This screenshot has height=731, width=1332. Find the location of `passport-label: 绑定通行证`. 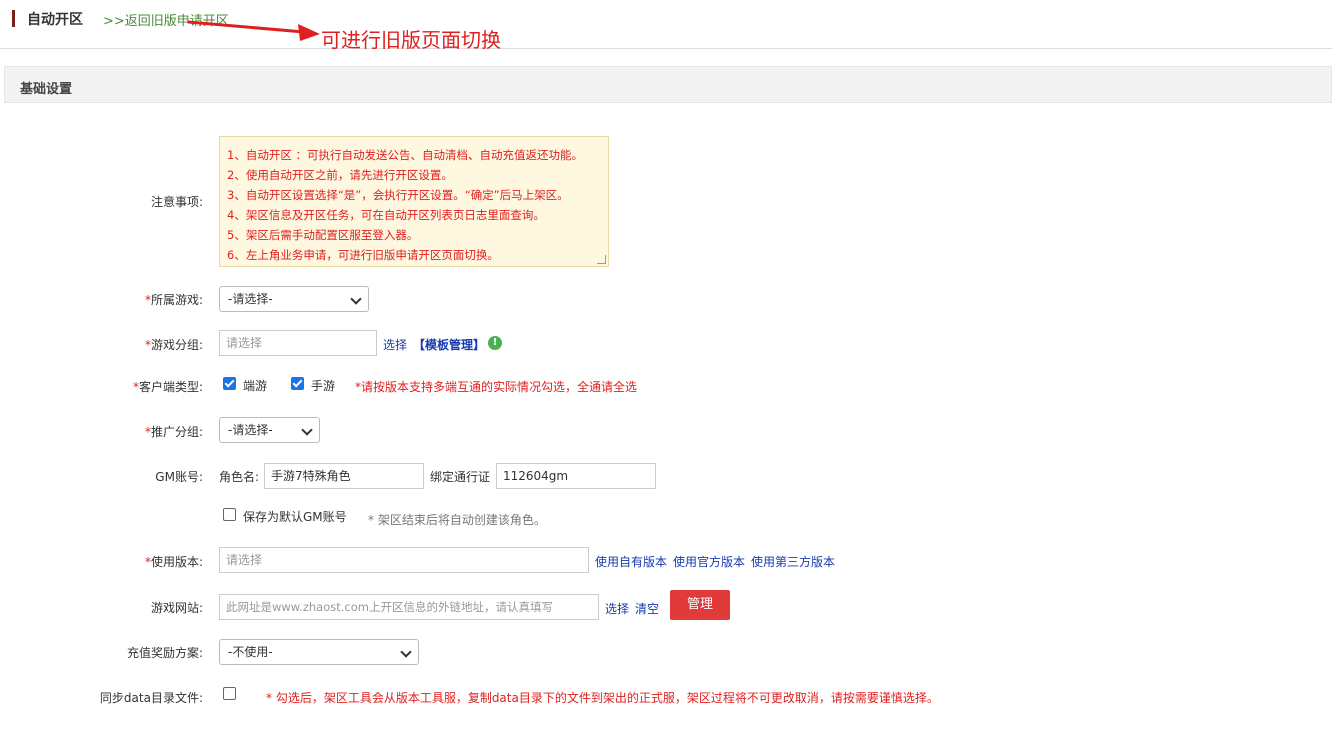

passport-label: 绑定通行证 is located at coordinates (460, 477).